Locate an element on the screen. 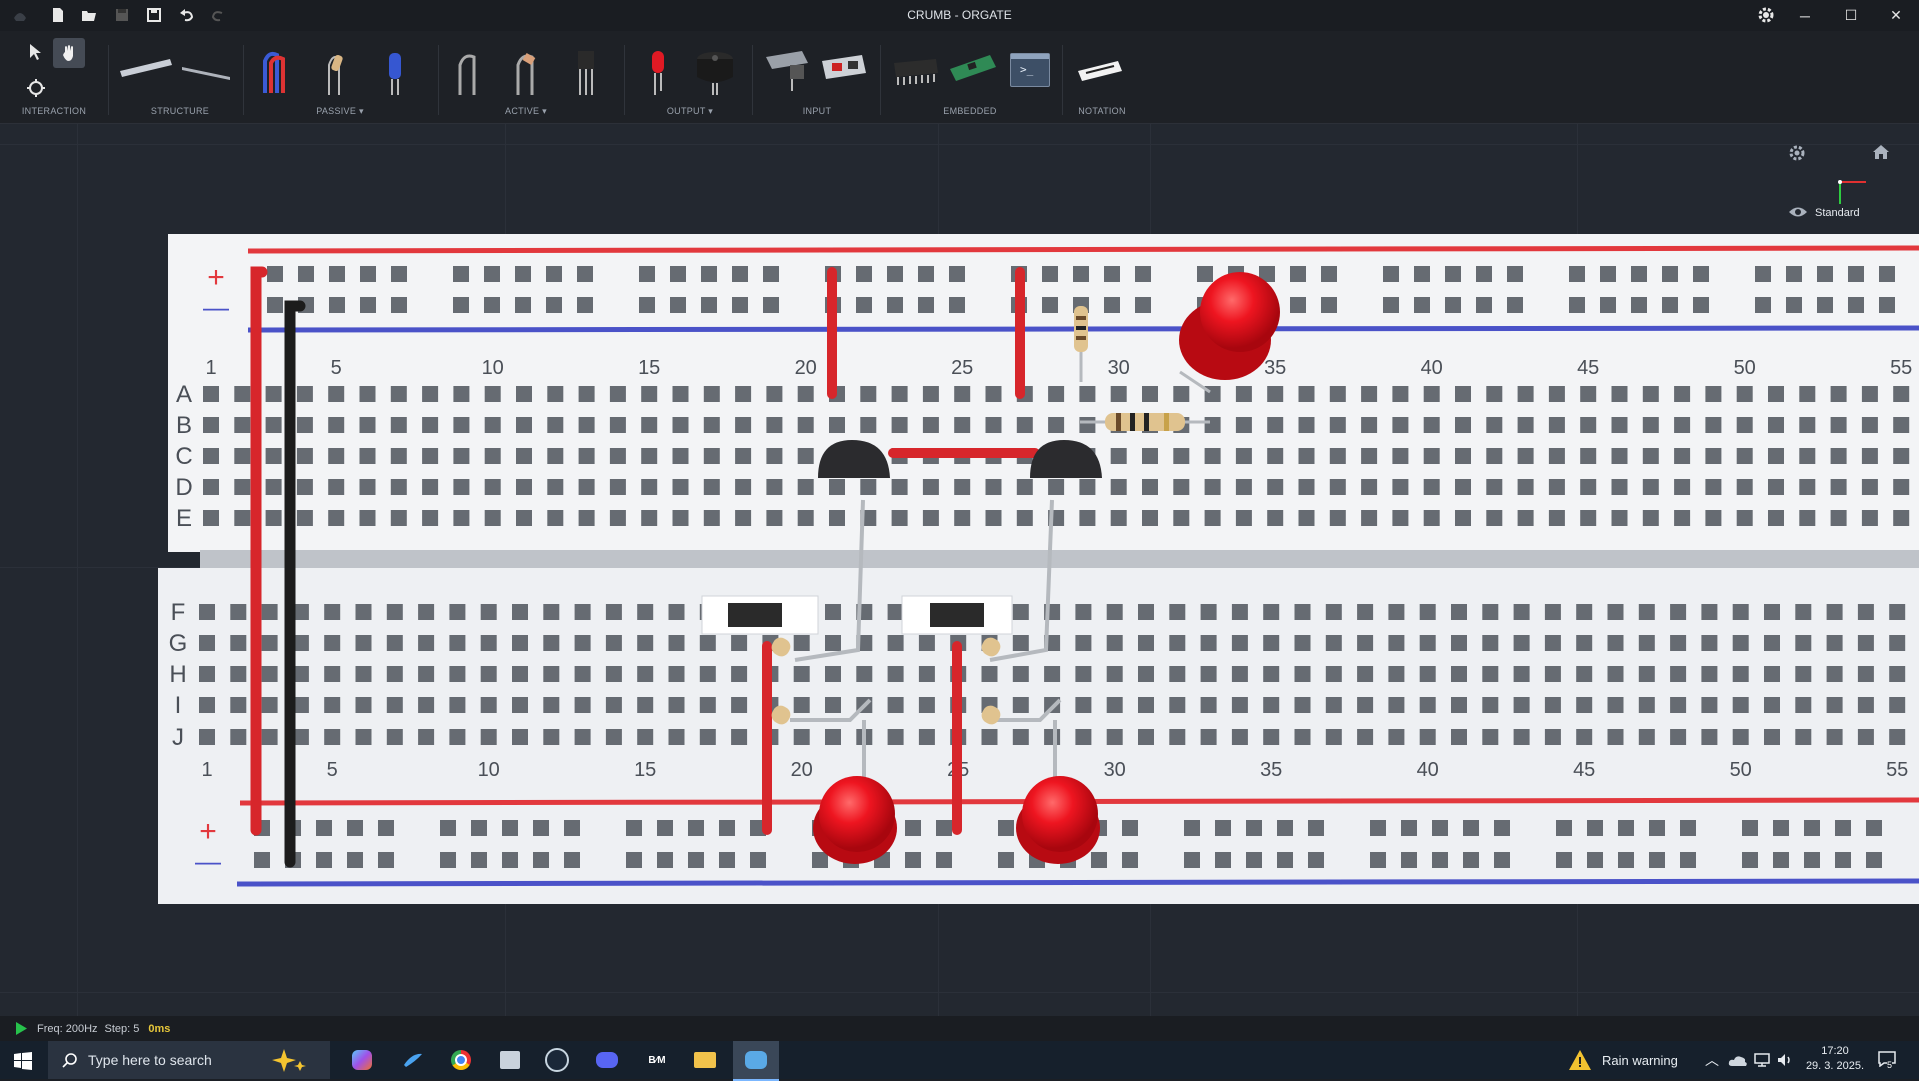  crosshair-icon is located at coordinates (36, 88).